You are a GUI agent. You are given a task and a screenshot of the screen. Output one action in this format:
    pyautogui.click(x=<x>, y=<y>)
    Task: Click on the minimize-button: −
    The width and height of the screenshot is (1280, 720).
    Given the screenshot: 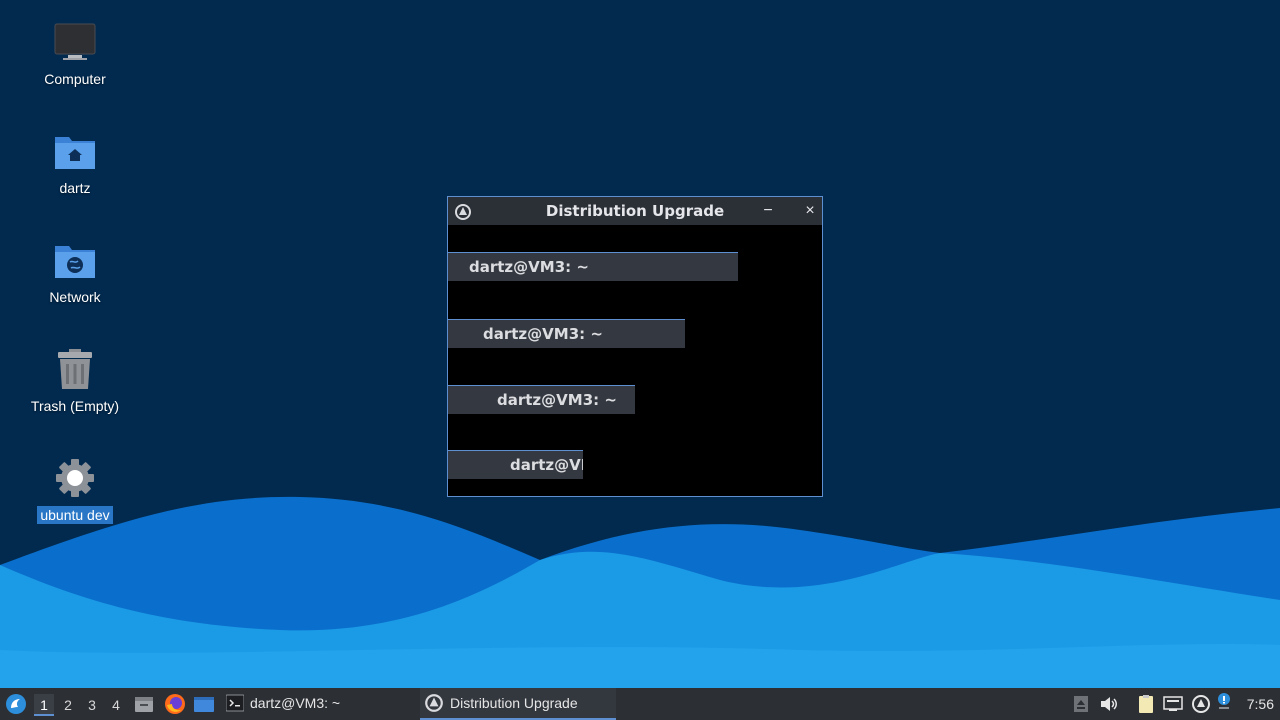 What is the action you would take?
    pyautogui.click(x=768, y=211)
    